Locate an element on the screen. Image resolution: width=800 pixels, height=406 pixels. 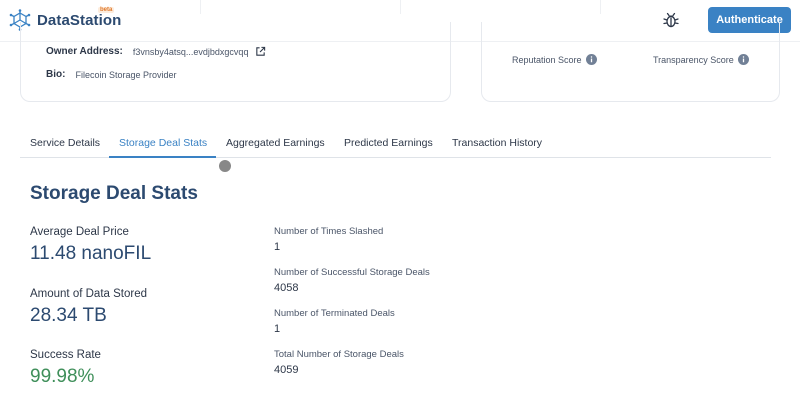
success-rate-label: Success Rate is located at coordinates (65, 355).